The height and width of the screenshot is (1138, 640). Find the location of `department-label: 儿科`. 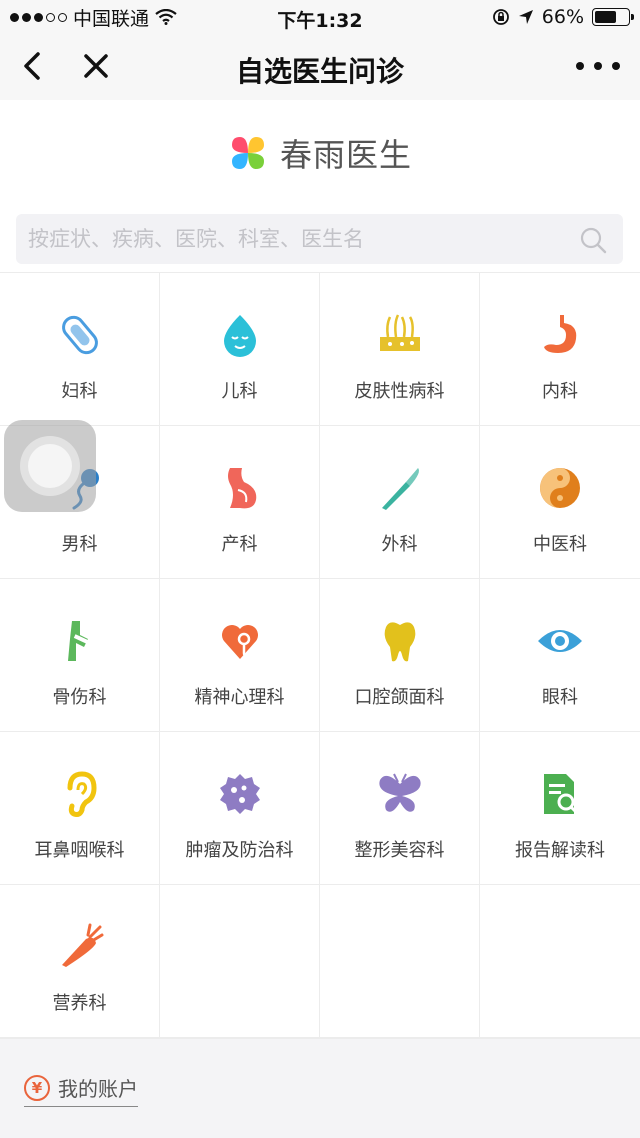

department-label: 儿科 is located at coordinates (239, 391).